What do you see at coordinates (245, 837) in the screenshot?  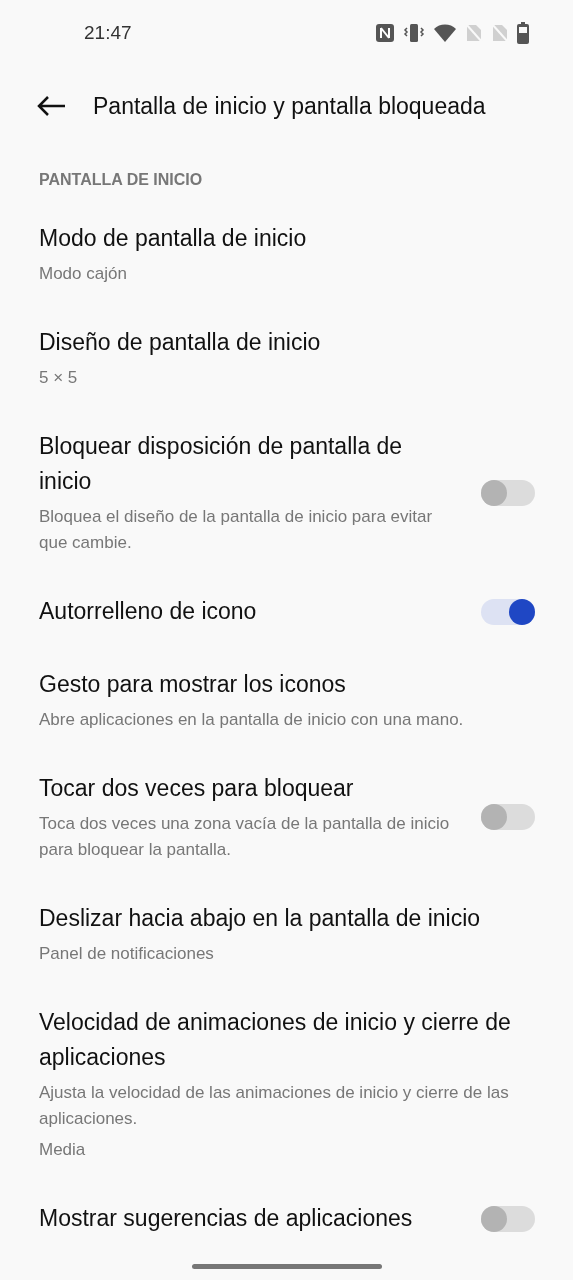 I see `setting-description: Toca dos veces una zona vacía de la pantalla de inicio para bloquear la pantalla.` at bounding box center [245, 837].